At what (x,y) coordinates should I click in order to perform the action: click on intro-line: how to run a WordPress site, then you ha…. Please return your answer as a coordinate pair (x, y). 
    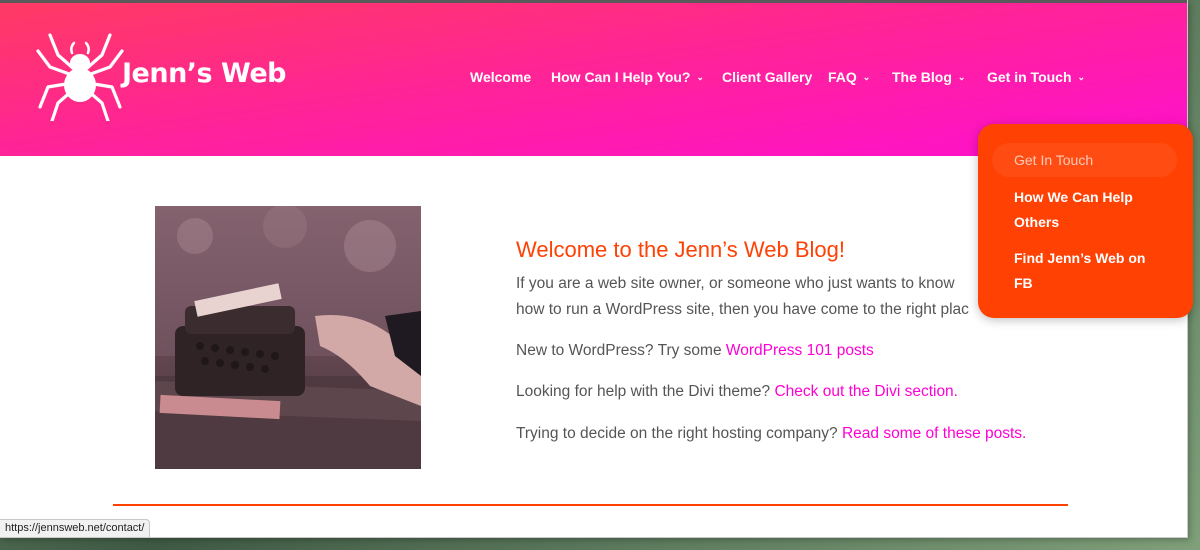
    Looking at the image, I should click on (742, 309).